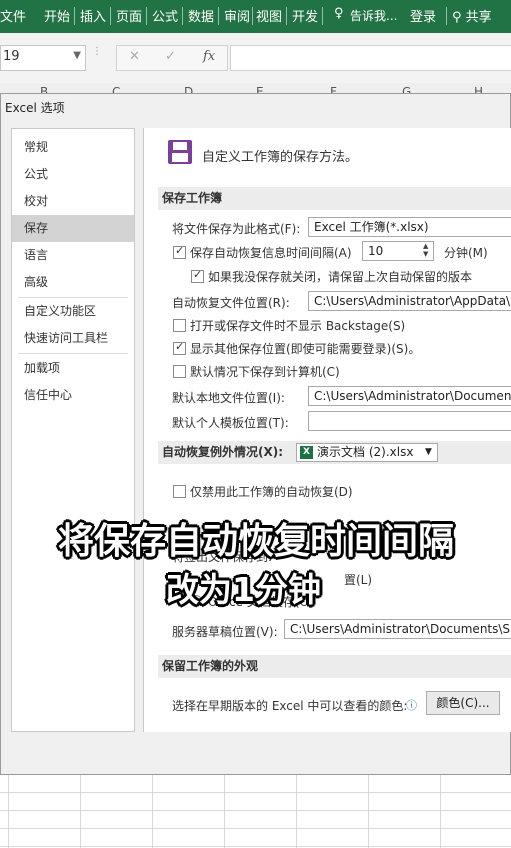 Image resolution: width=511 pixels, height=848 pixels. Describe the element at coordinates (256, 541) in the screenshot. I see `caption-line-1: 将保存自动恢复时间间隔` at that location.